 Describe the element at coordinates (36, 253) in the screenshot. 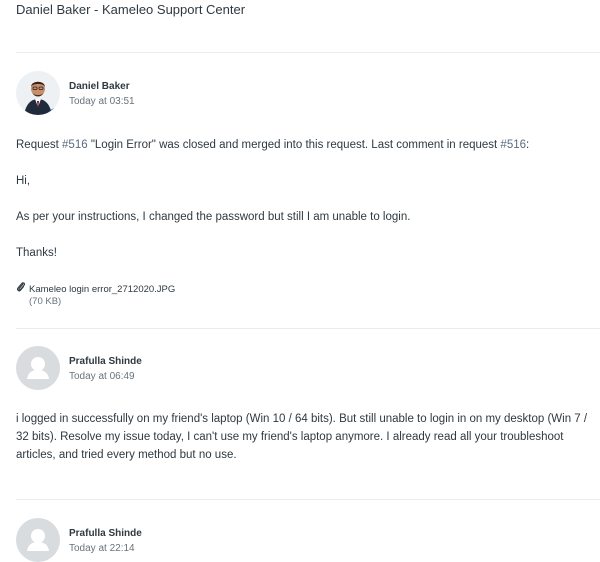

I see `comment-text: Thanks!` at that location.